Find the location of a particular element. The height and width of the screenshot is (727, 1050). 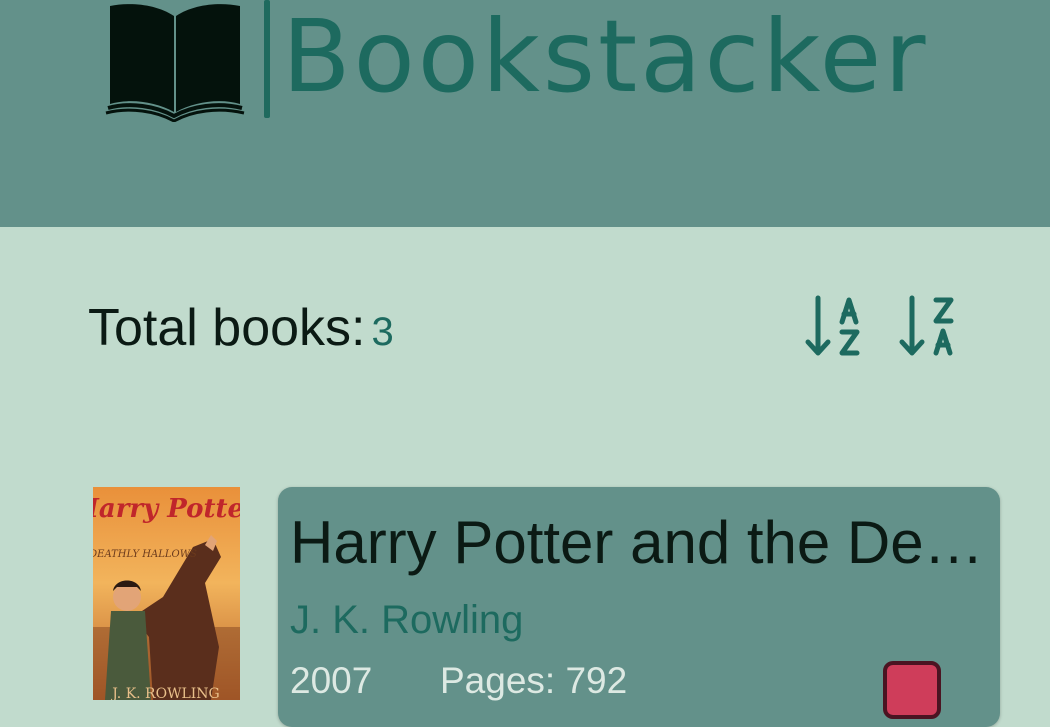

sort-ascending-button is located at coordinates (833, 326).